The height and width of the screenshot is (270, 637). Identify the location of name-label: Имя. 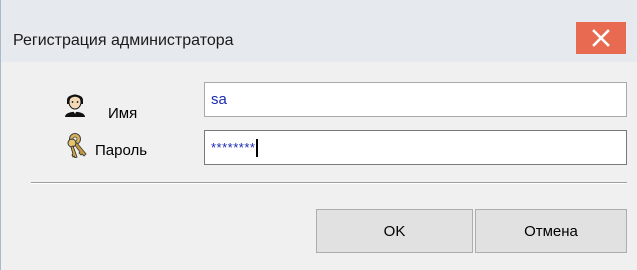
(123, 113).